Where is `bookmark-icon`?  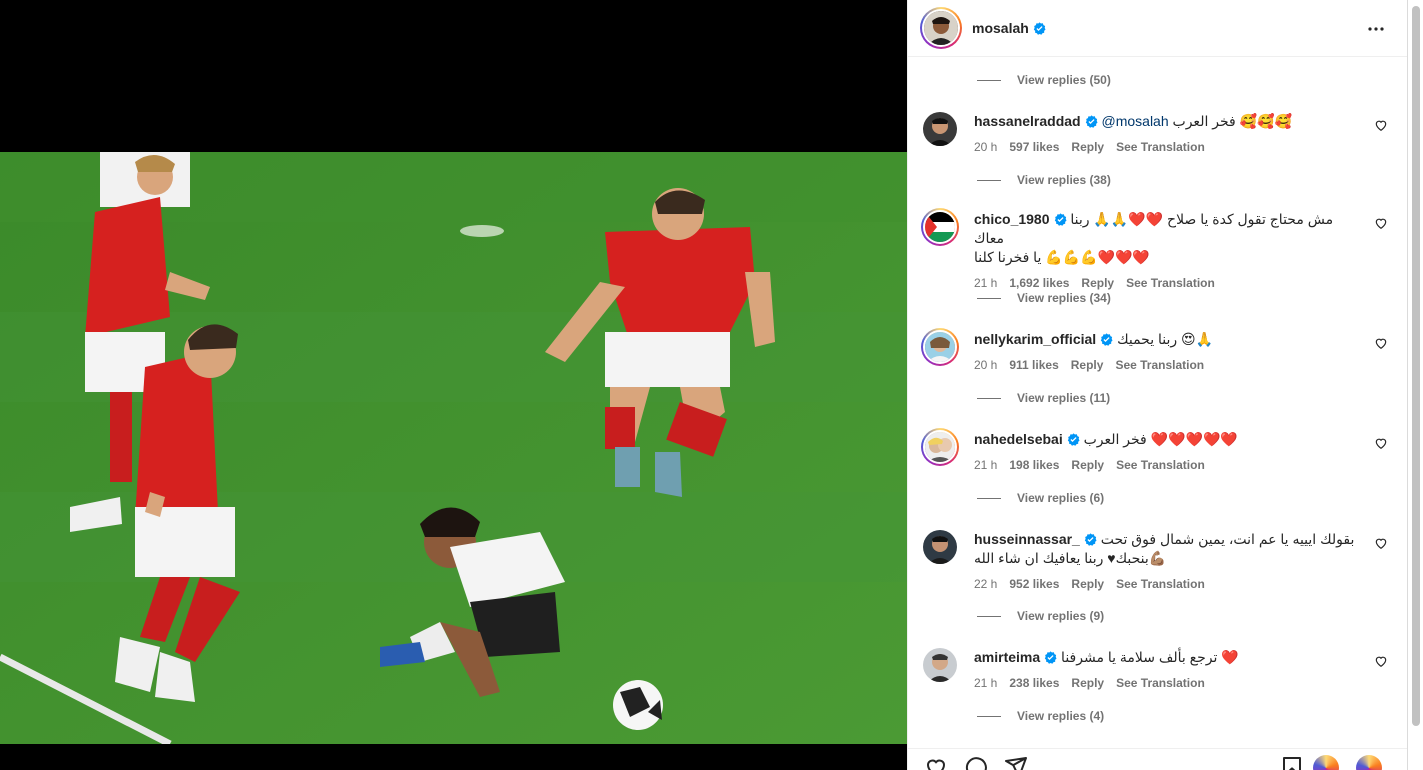
bookmark-icon is located at coordinates (1292, 762).